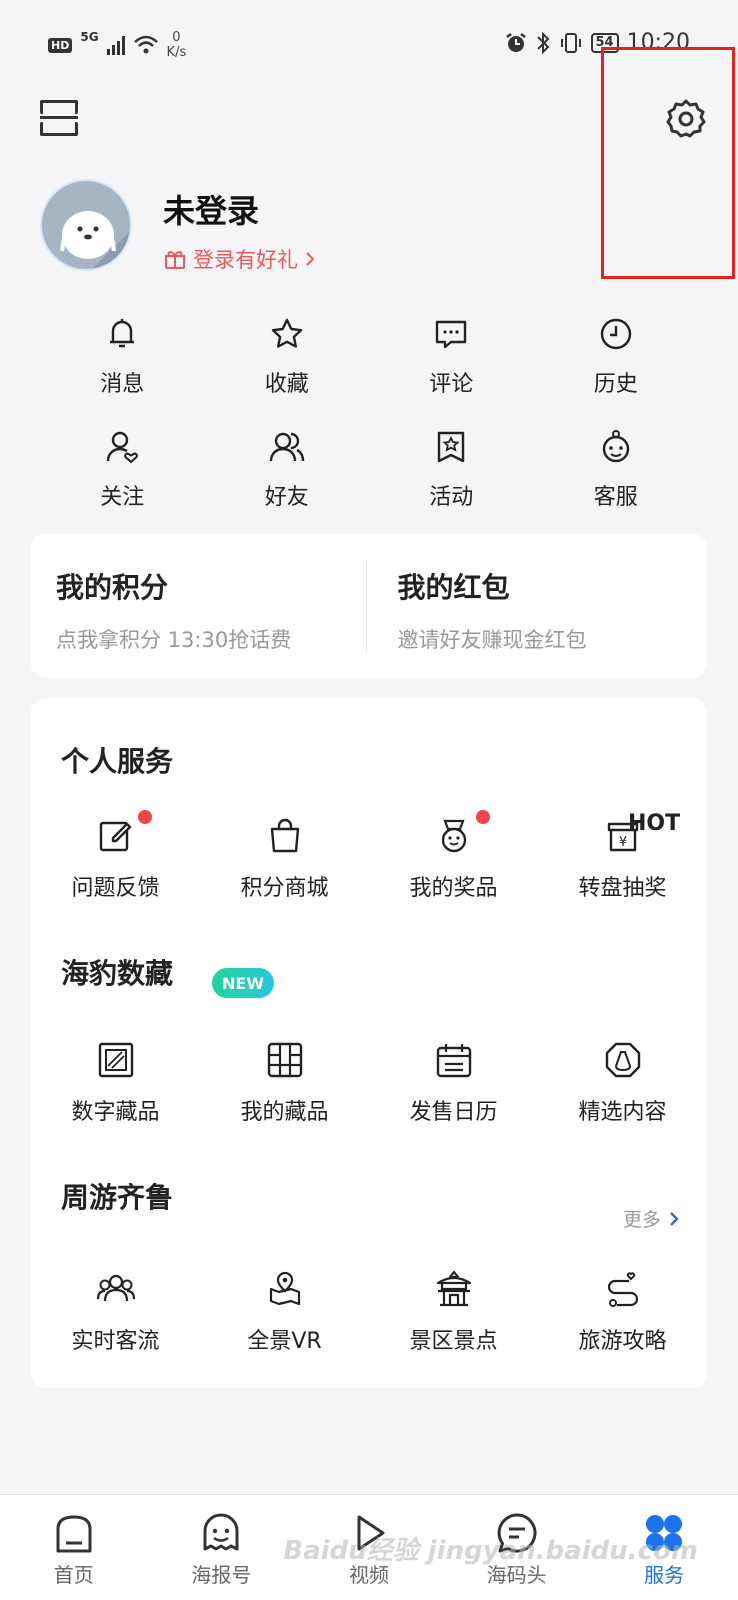  Describe the element at coordinates (622, 856) in the screenshot. I see `service-item-lottery: HOT ¥ 转盘抽奖` at that location.